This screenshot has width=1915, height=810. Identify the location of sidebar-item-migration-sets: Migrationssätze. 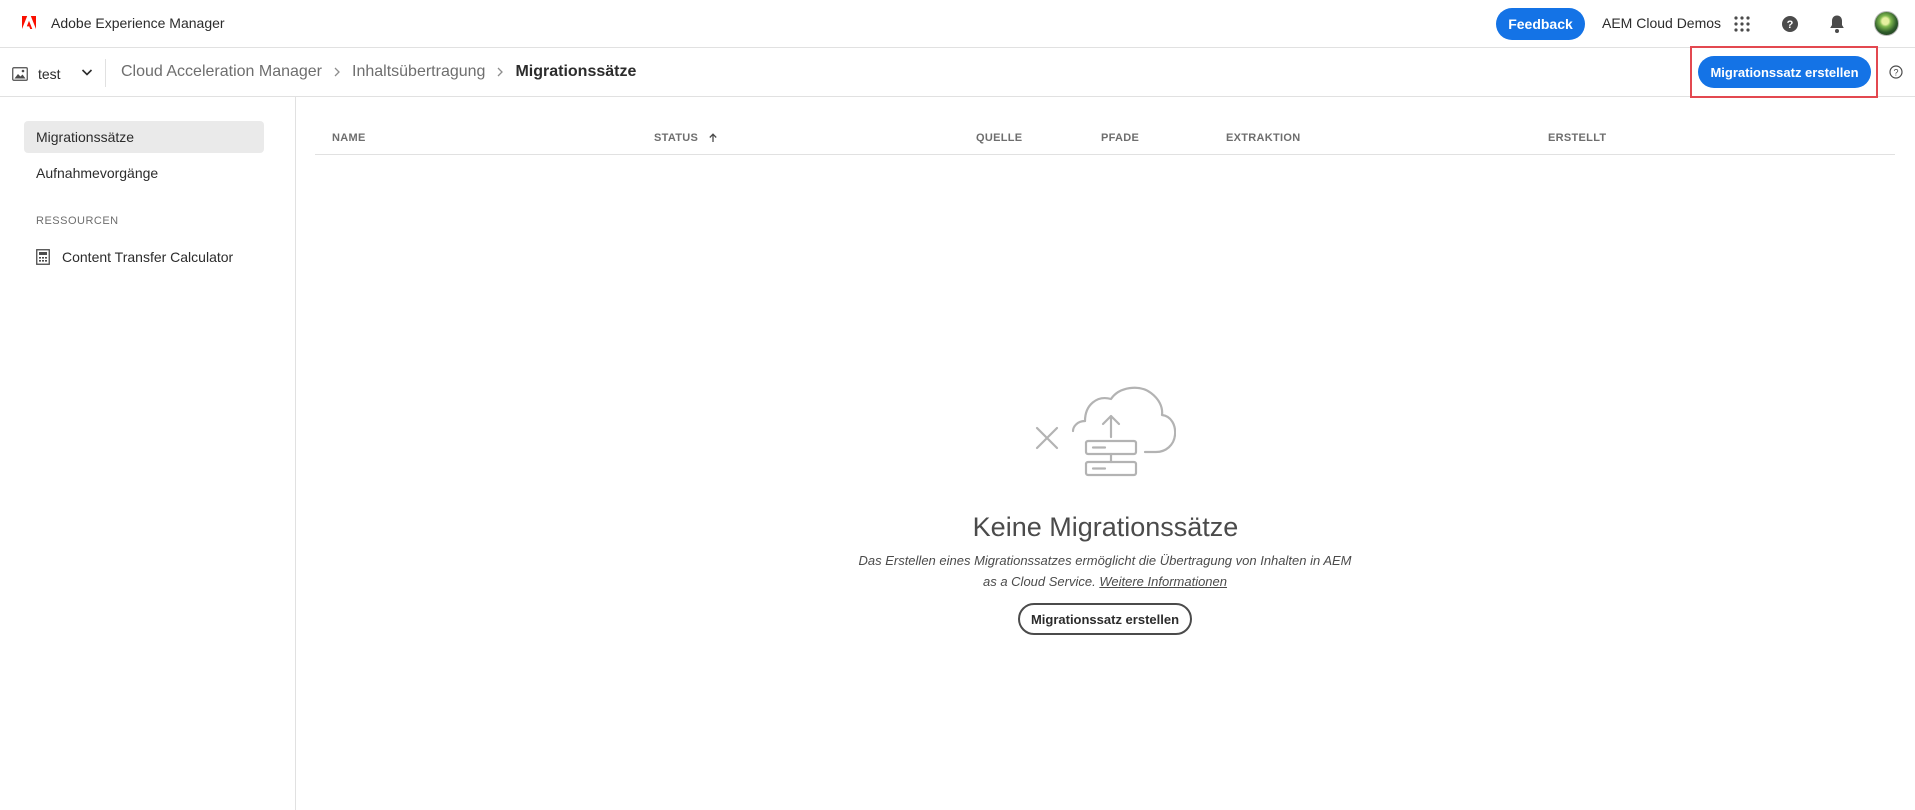
(144, 137).